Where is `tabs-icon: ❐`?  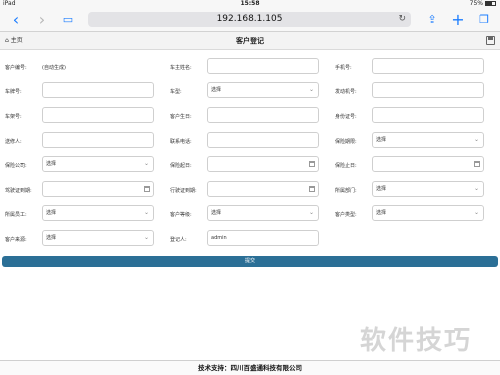
tabs-icon: ❐ is located at coordinates (484, 20).